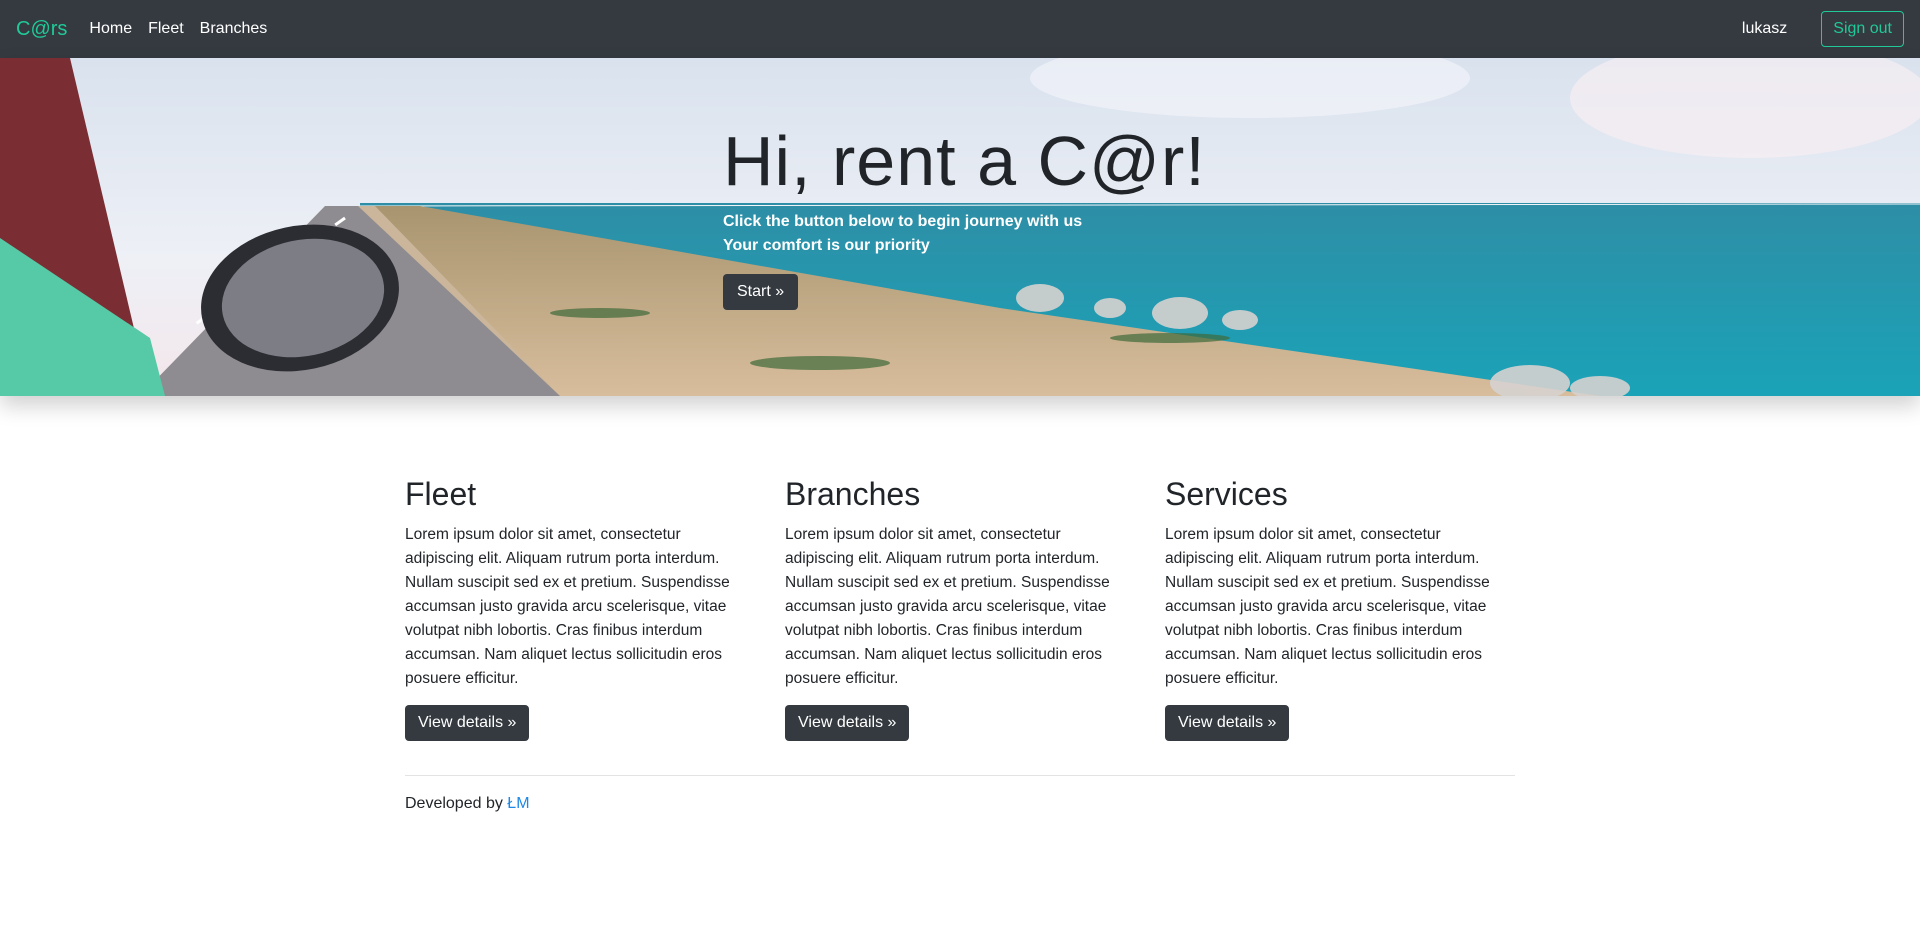 This screenshot has width=1920, height=936. Describe the element at coordinates (826, 245) in the screenshot. I see `hero-subtitle-line-2: Your comfort is our priority` at that location.